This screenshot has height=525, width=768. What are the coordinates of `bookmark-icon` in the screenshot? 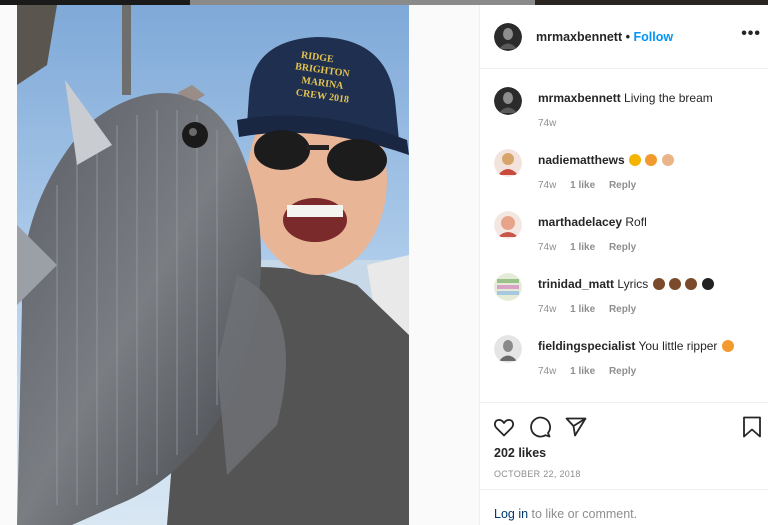 It's located at (752, 427).